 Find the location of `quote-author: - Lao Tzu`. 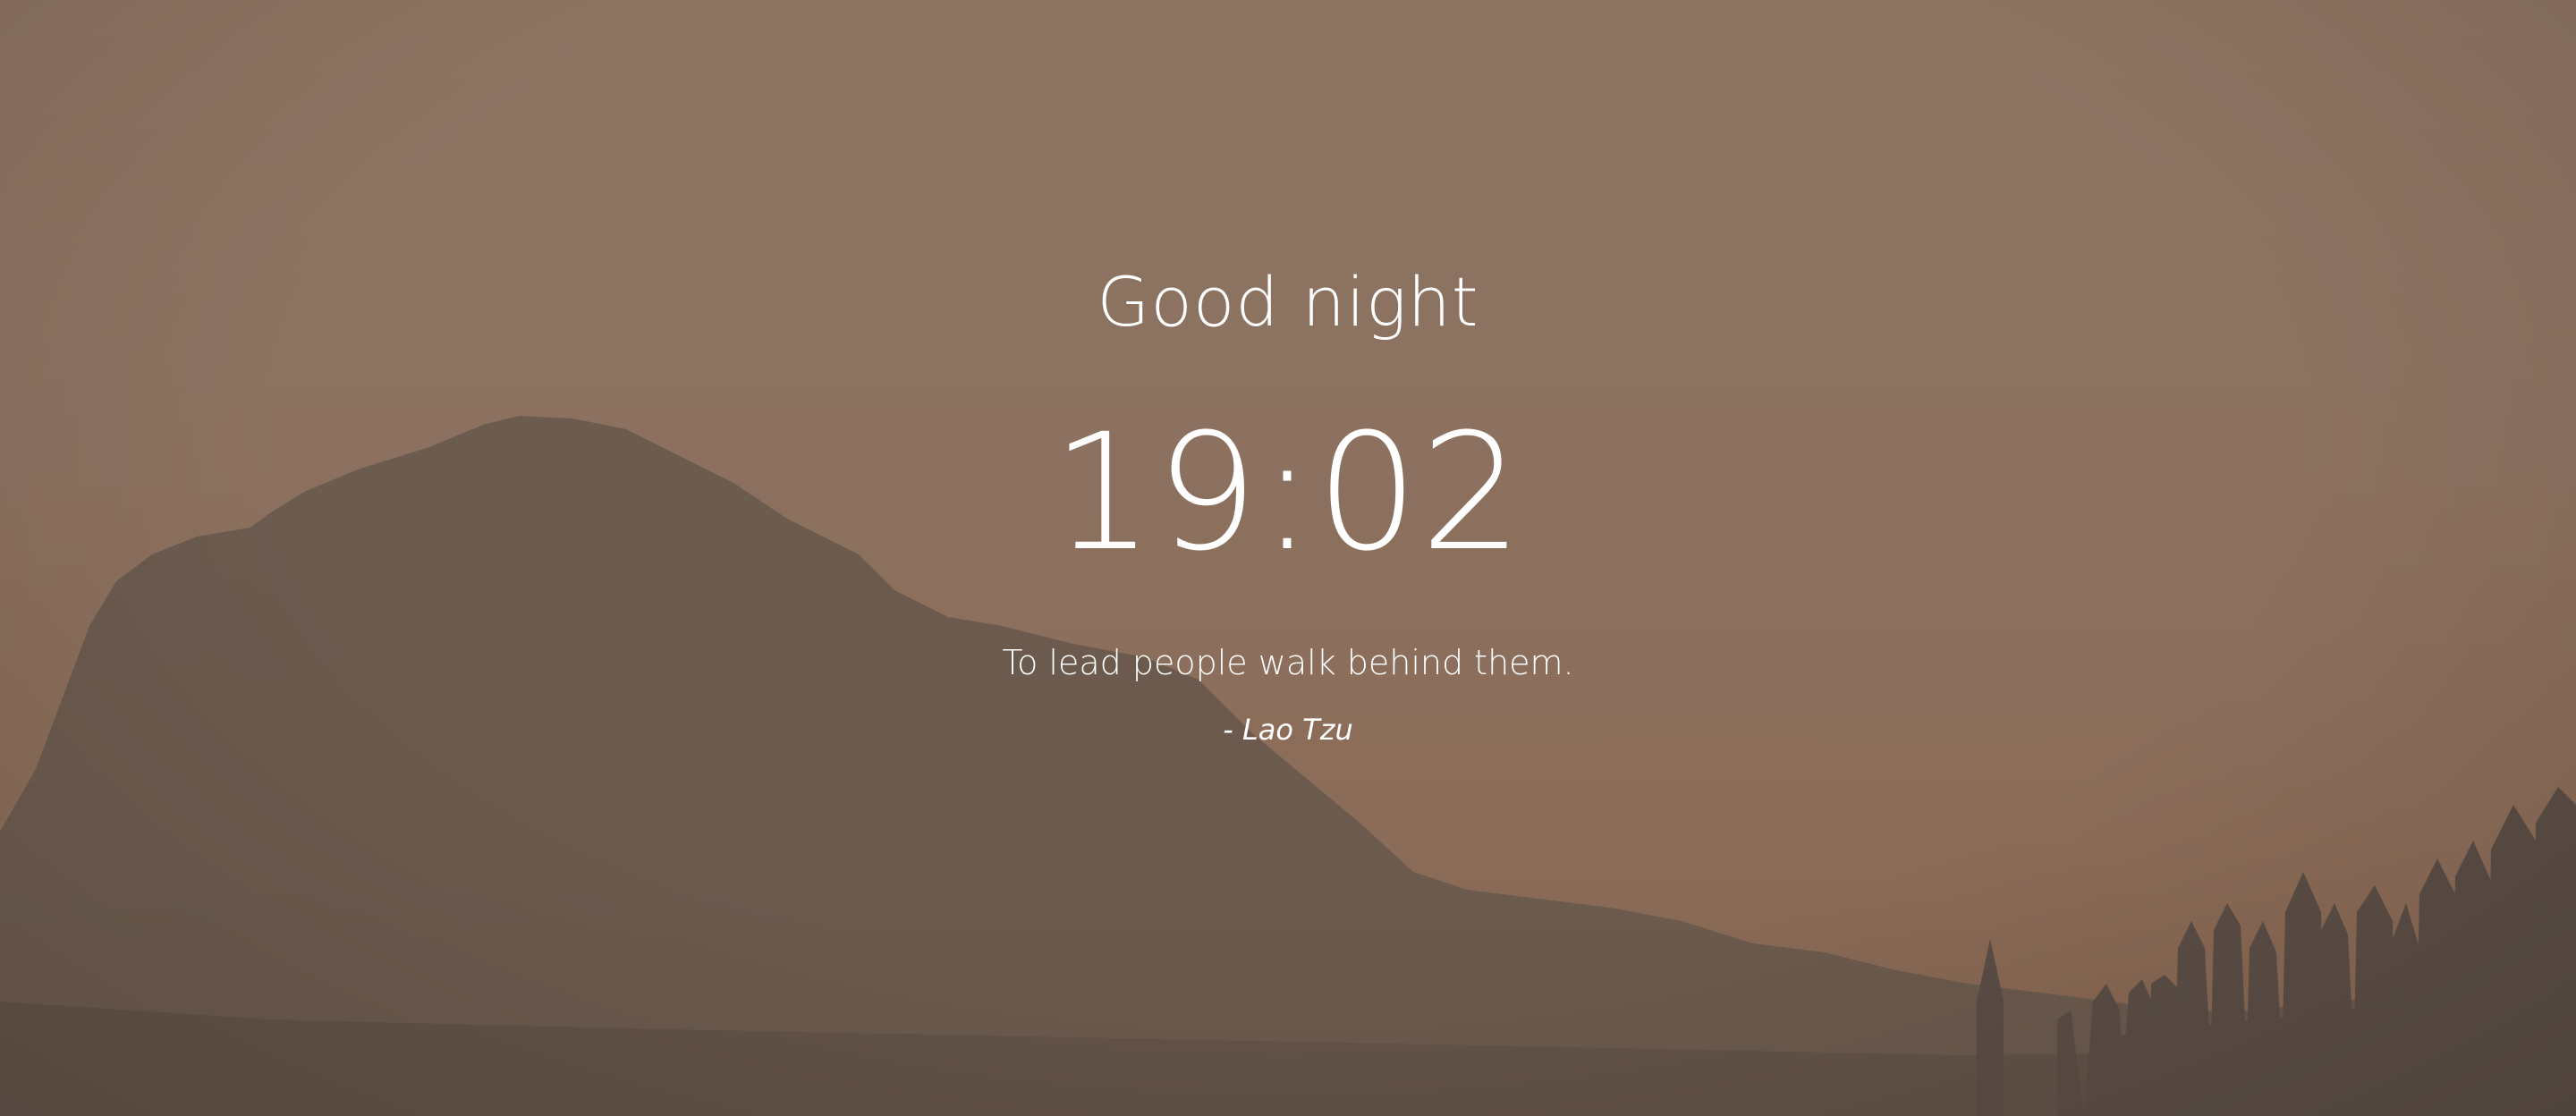

quote-author: - Lao Tzu is located at coordinates (1288, 730).